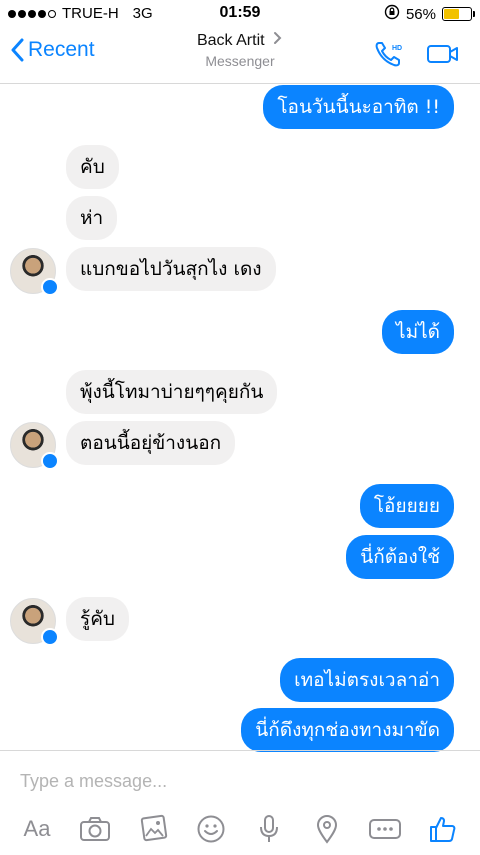 The width and height of the screenshot is (480, 855). Describe the element at coordinates (97, 619) in the screenshot. I see `message-bubble-incoming: รู้คับ` at that location.